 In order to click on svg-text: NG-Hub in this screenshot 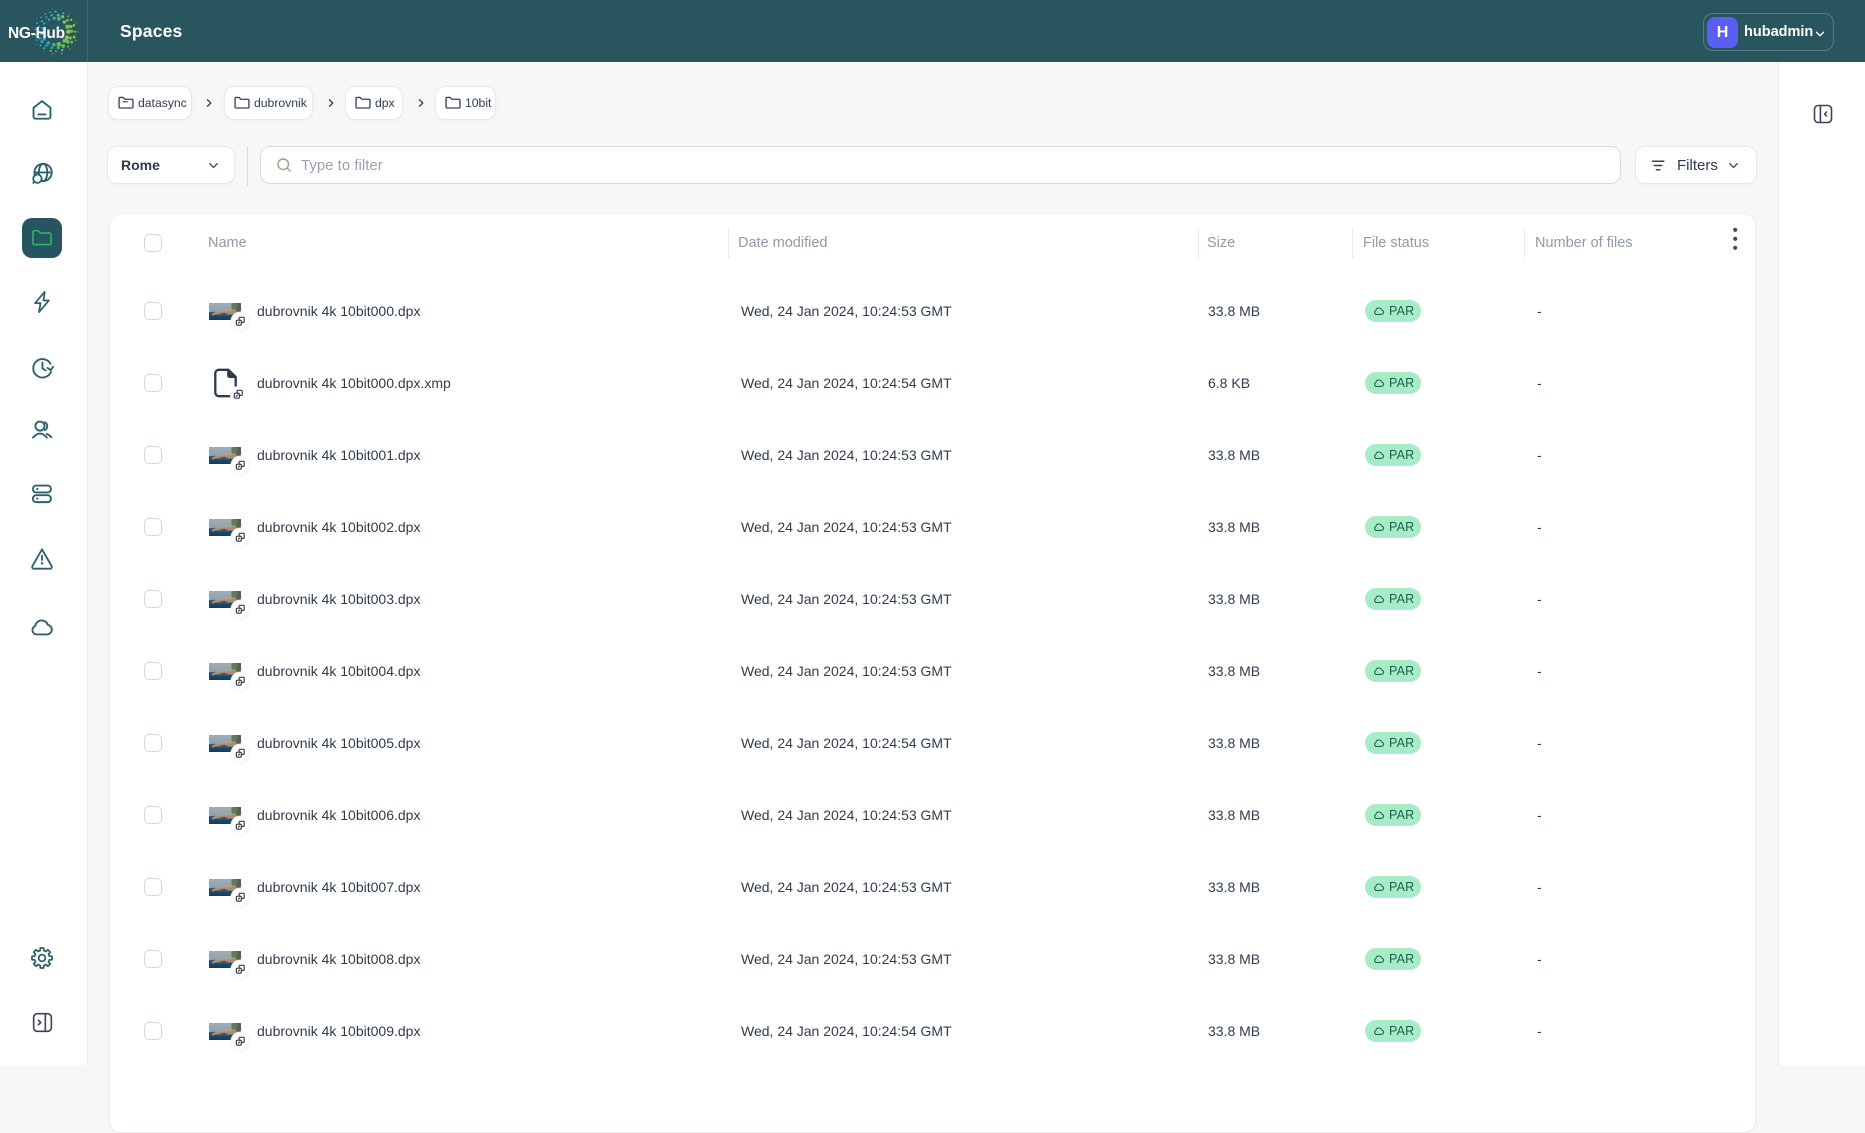, I will do `click(36, 33)`.